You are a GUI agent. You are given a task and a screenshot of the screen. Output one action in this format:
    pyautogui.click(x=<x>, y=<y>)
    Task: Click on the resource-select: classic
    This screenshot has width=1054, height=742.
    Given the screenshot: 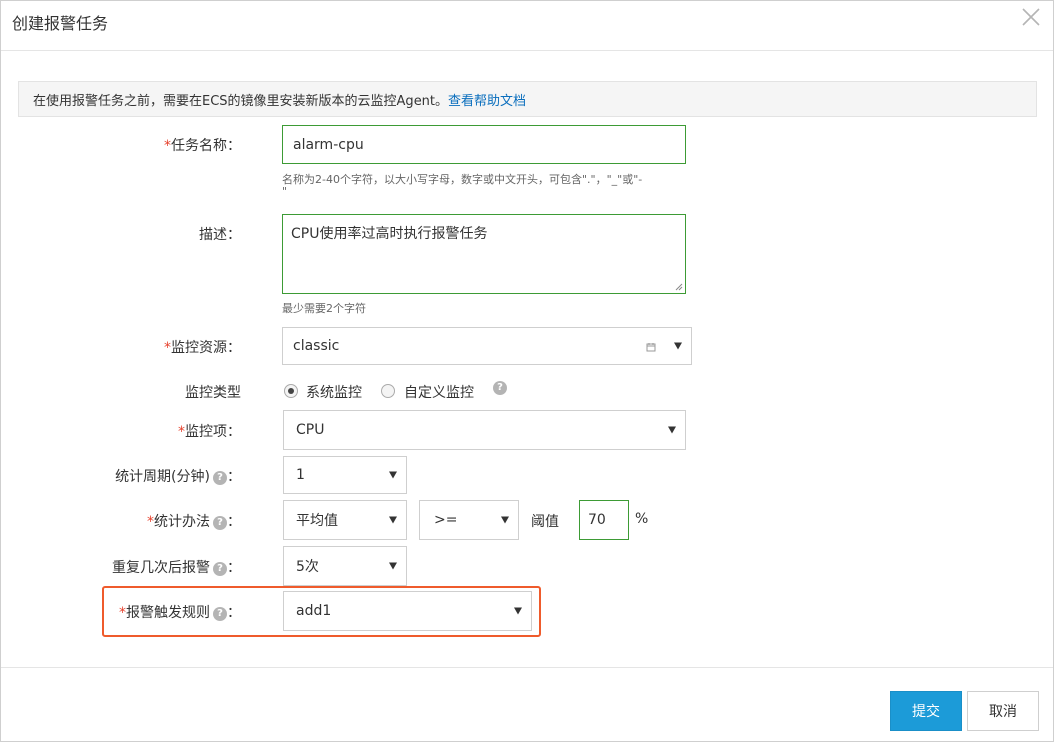 What is the action you would take?
    pyautogui.click(x=487, y=346)
    